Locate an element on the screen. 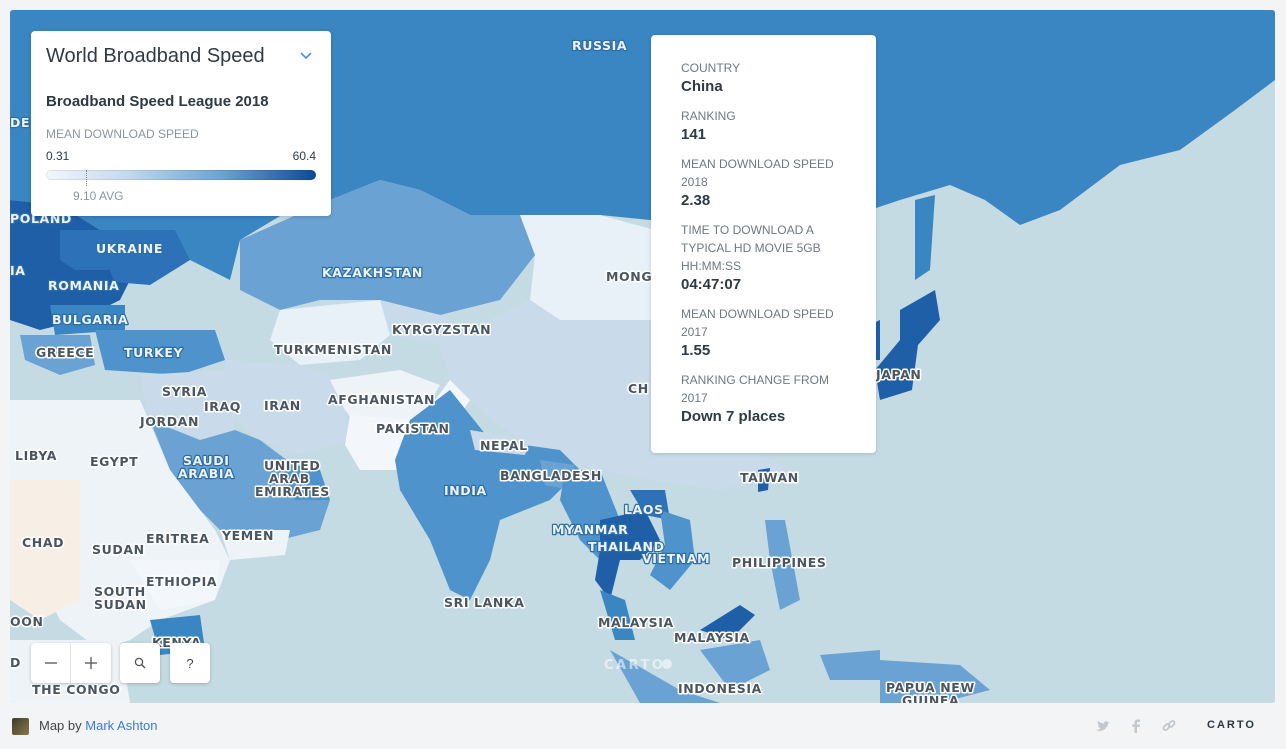 The width and height of the screenshot is (1286, 749). popup-value: 1.55 is located at coordinates (696, 350).